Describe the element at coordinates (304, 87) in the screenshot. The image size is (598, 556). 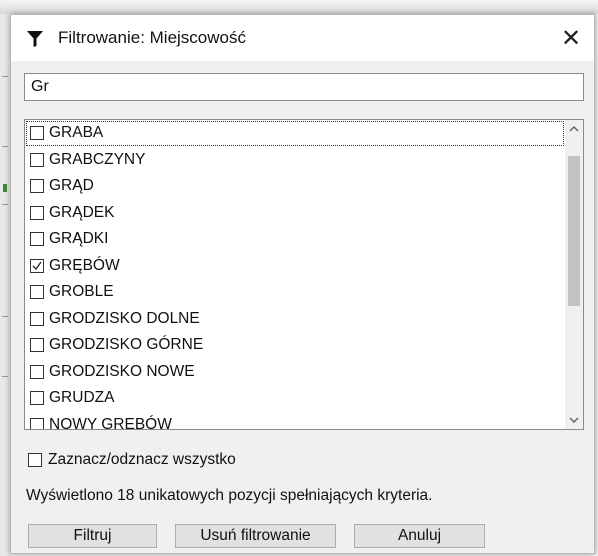
I see `search-input` at that location.